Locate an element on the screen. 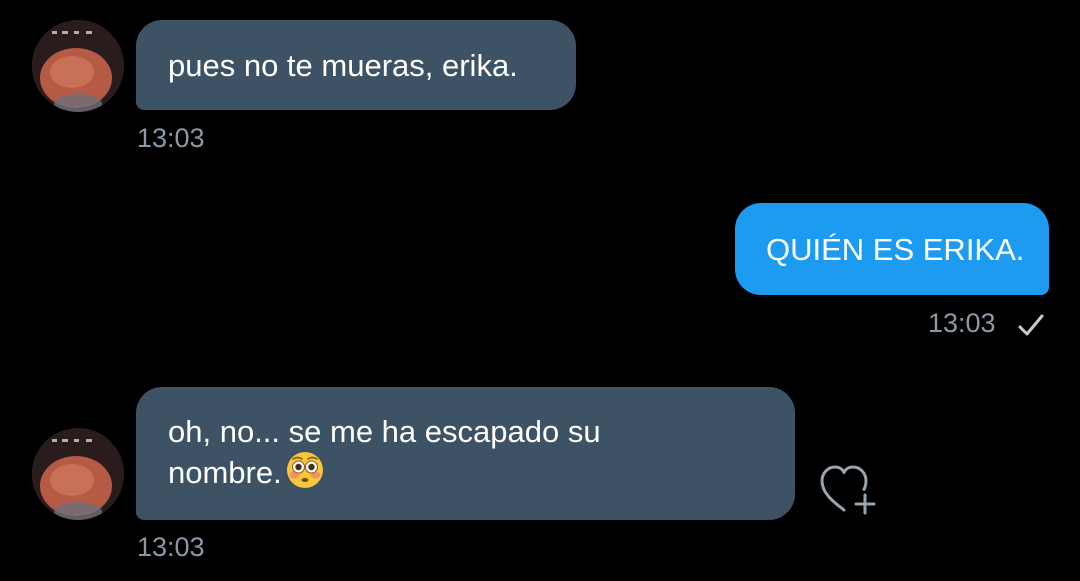 The height and width of the screenshot is (581, 1080). heart-plus-icon is located at coordinates (848, 490).